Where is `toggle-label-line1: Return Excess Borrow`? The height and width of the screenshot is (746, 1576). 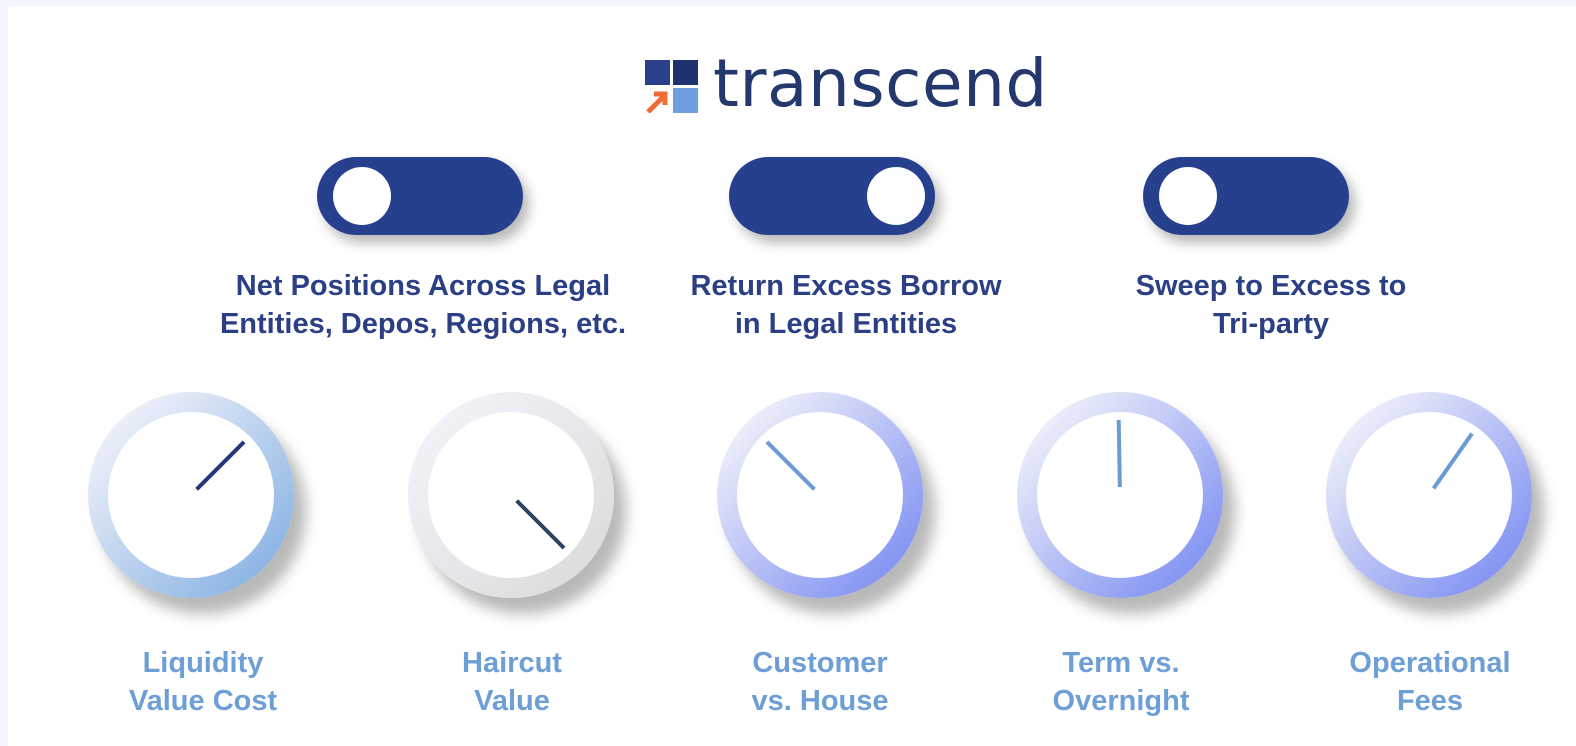 toggle-label-line1: Return Excess Borrow is located at coordinates (846, 286).